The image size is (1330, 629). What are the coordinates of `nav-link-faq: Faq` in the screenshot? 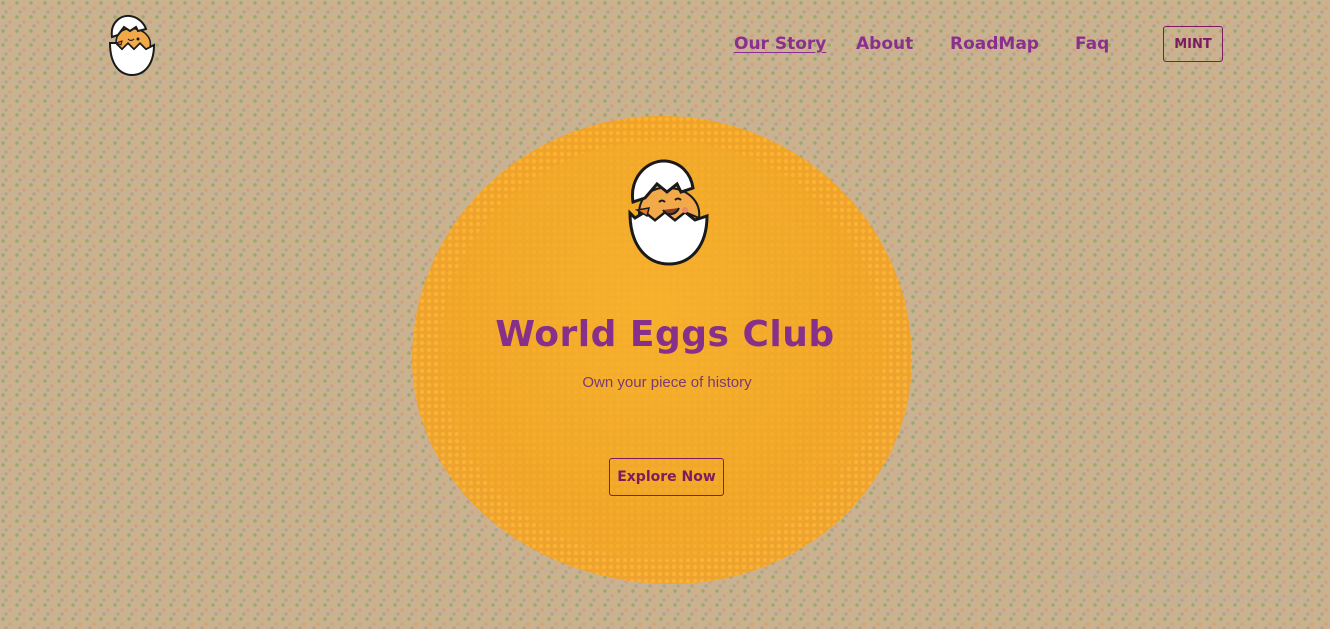 It's located at (1092, 44).